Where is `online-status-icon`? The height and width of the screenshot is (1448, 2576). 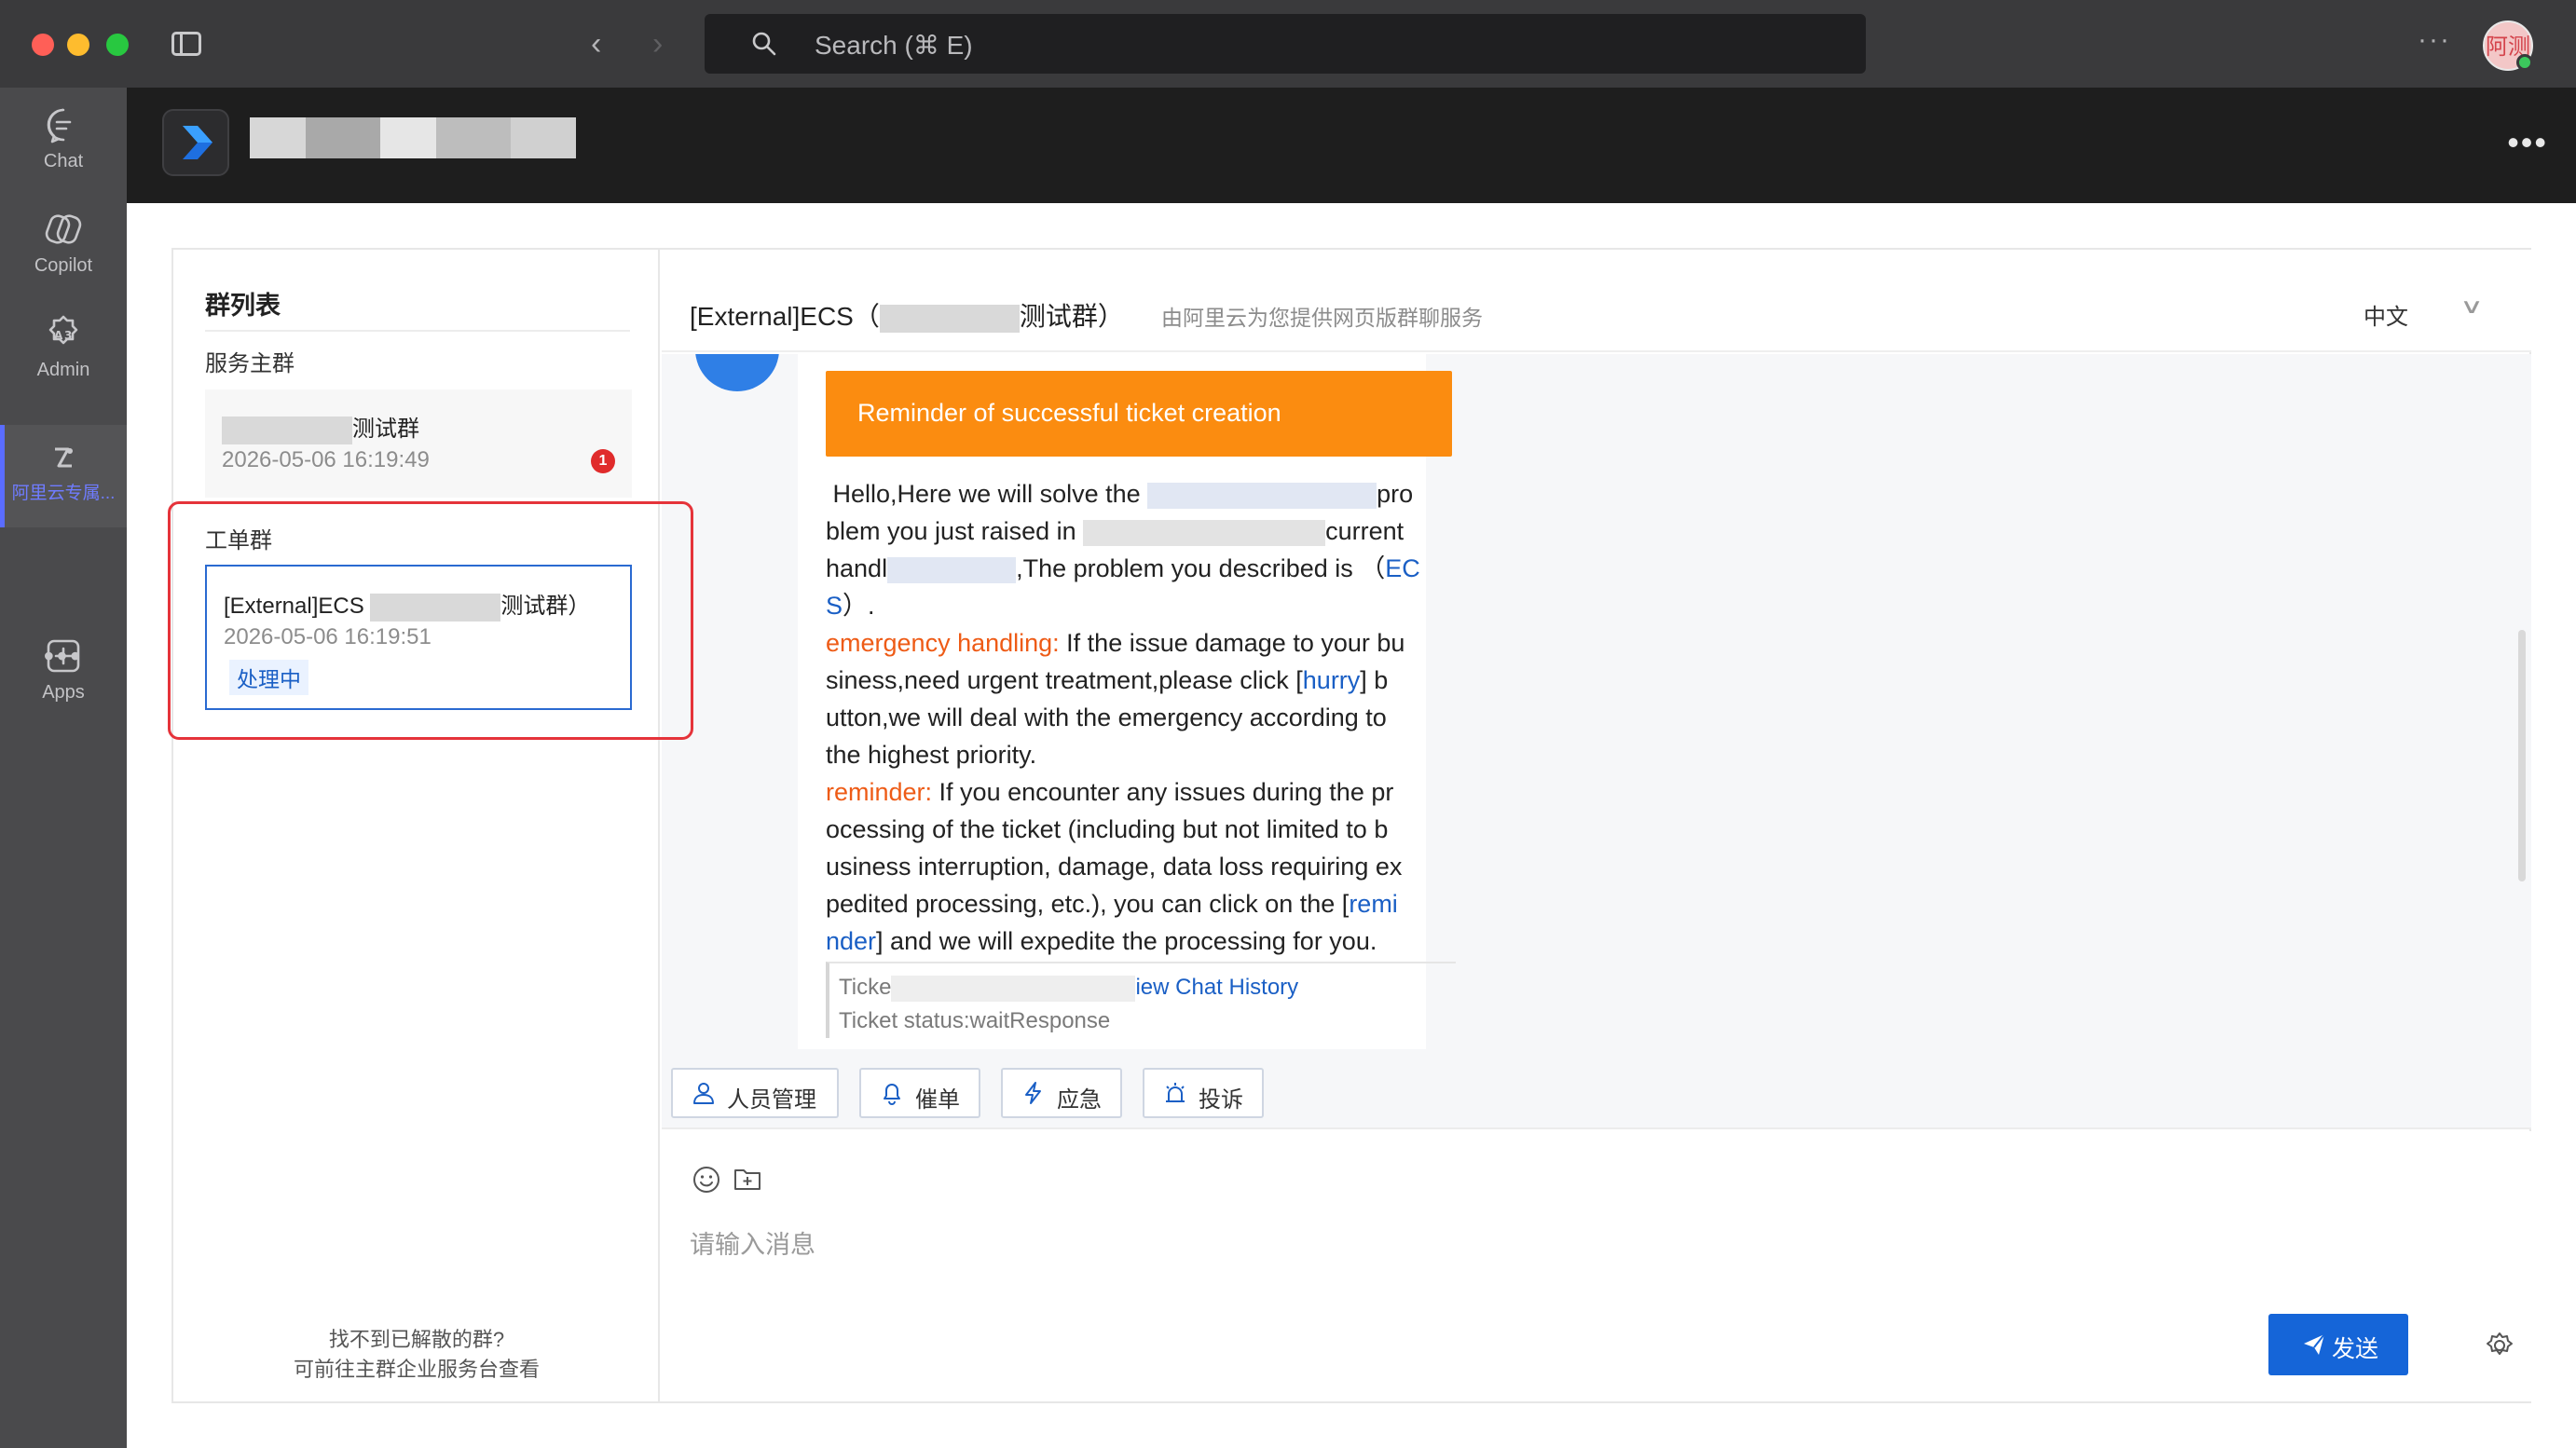 online-status-icon is located at coordinates (2524, 62).